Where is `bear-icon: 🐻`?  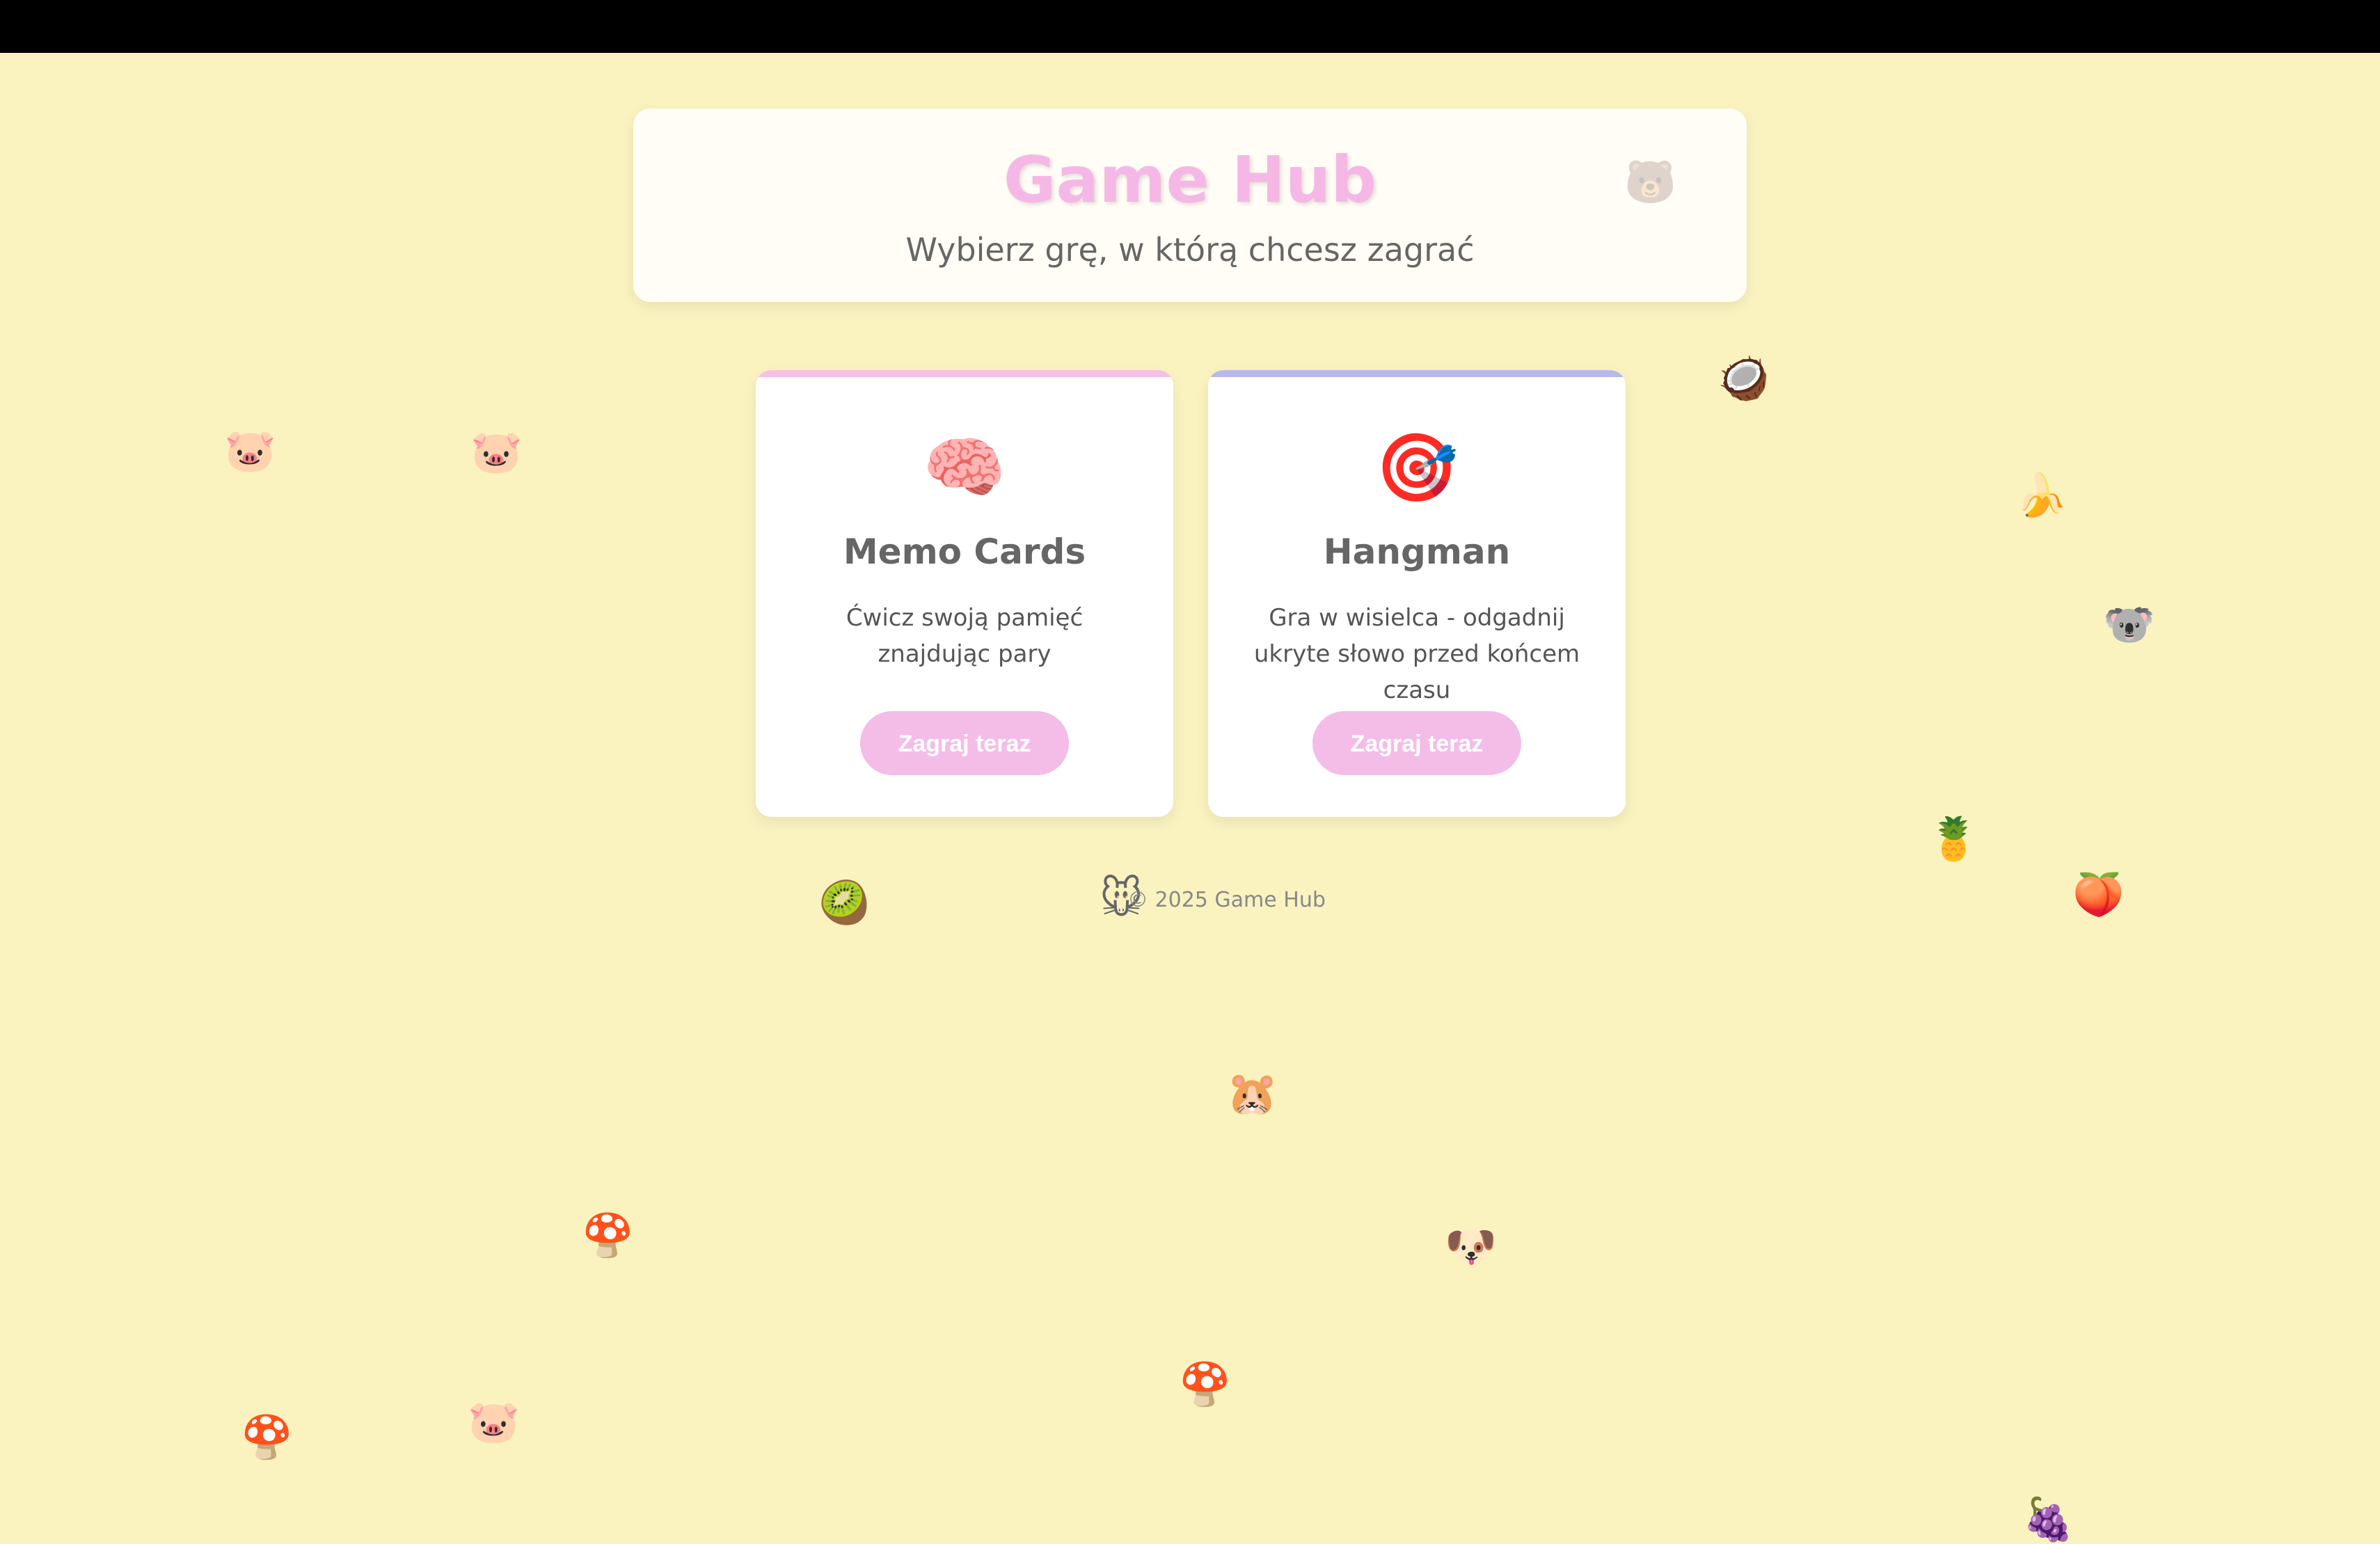
bear-icon: 🐻 is located at coordinates (1650, 182).